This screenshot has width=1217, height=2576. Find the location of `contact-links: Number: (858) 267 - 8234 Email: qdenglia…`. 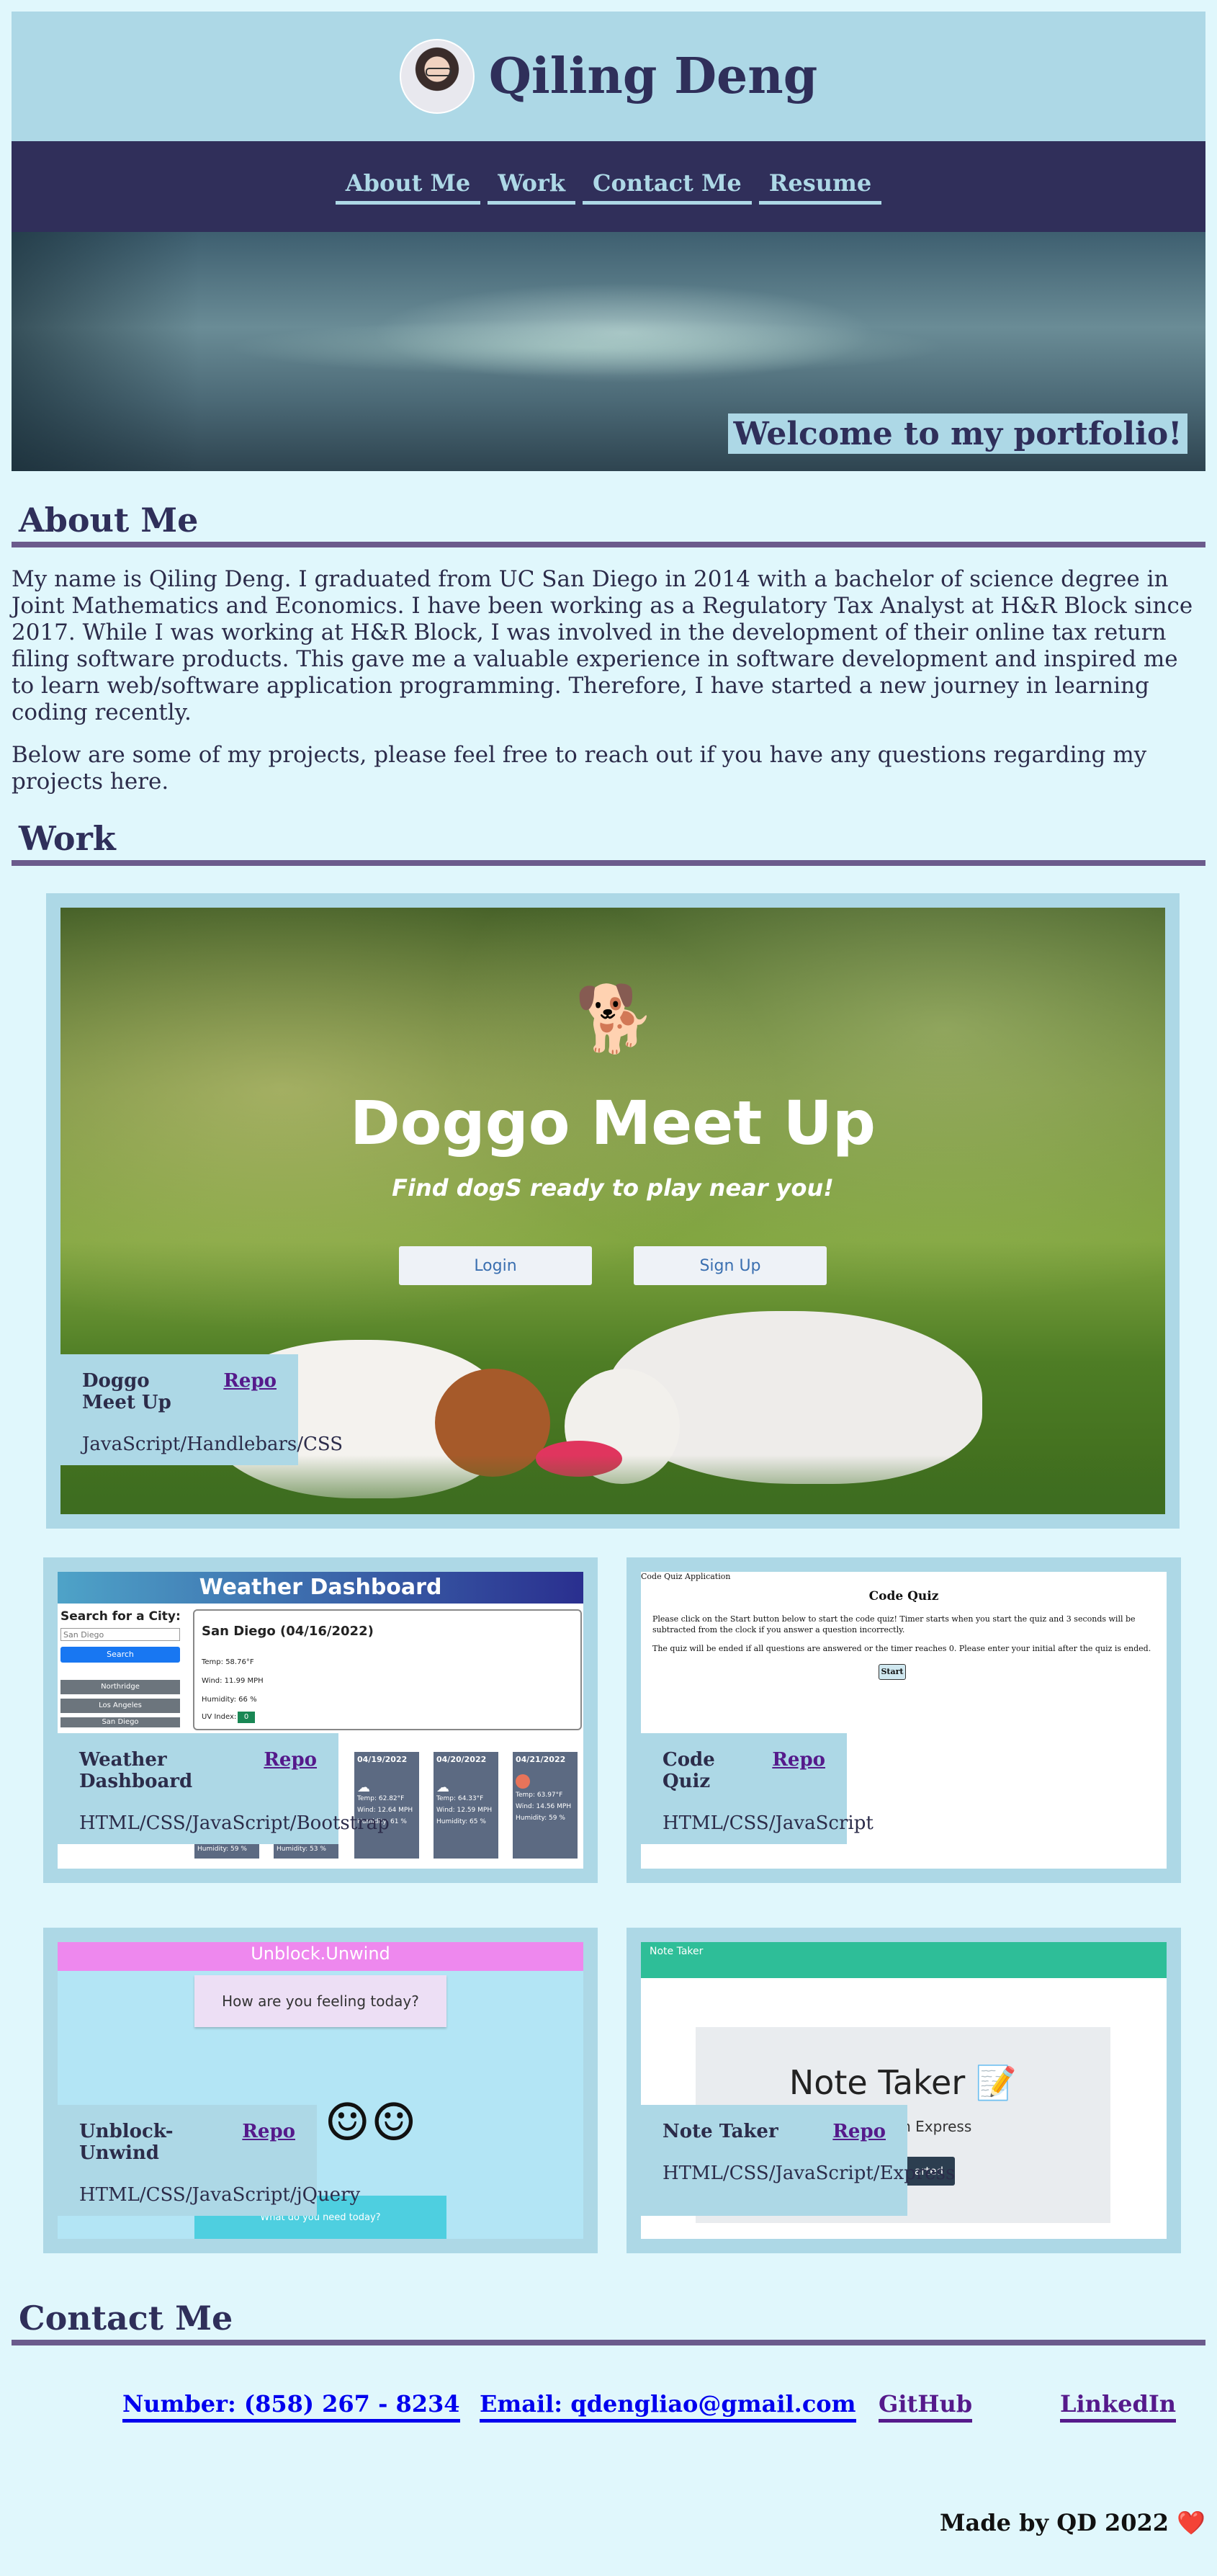

contact-links: Number: (858) 267 - 8234 Email: qdenglia… is located at coordinates (608, 2406).